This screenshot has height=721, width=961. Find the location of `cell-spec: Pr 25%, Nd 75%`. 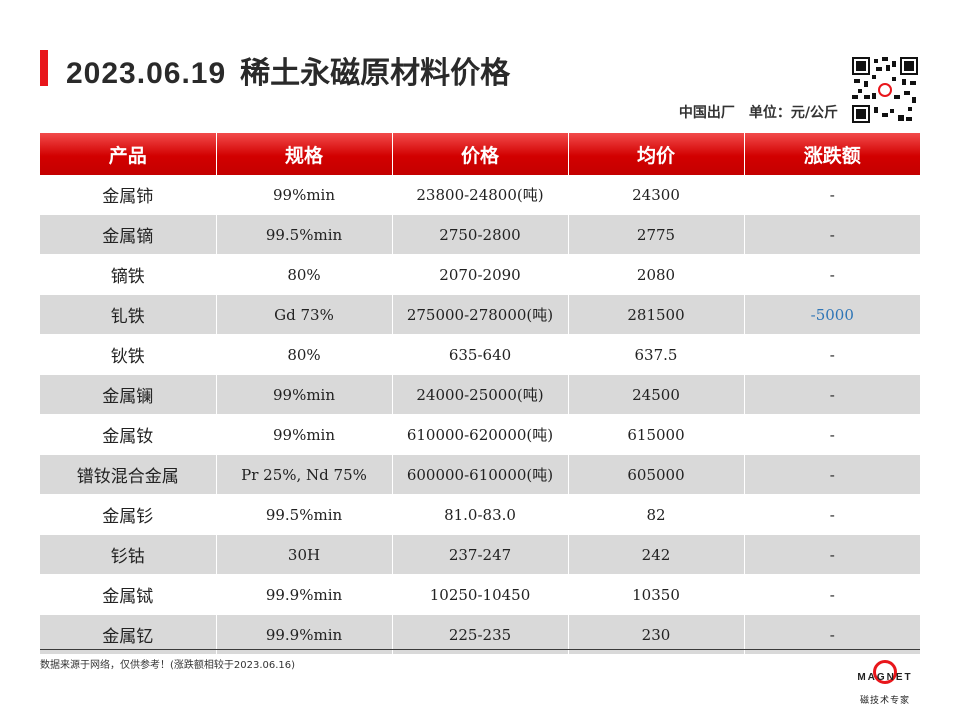

cell-spec: Pr 25%, Nd 75% is located at coordinates (304, 474).